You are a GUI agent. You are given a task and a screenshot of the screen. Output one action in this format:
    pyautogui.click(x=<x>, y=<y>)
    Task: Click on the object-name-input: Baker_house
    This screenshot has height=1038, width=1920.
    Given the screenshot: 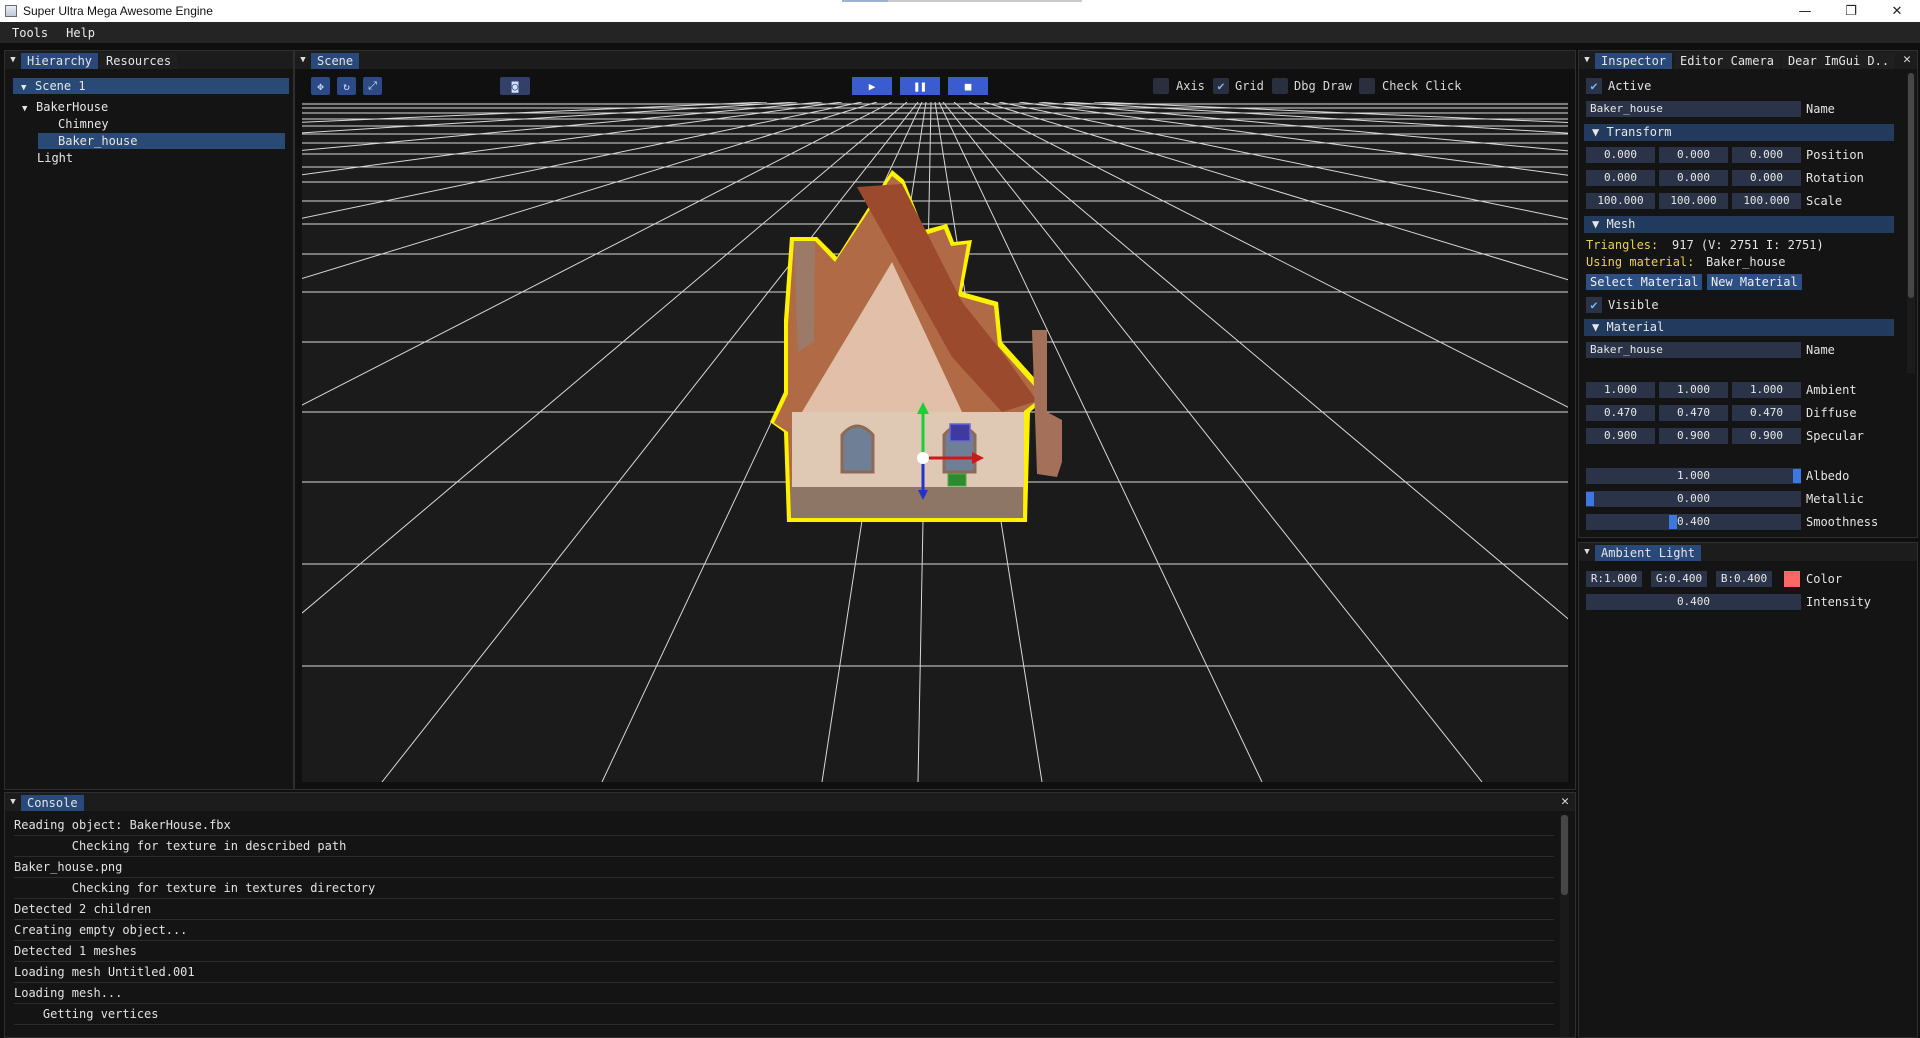 What is the action you would take?
    pyautogui.click(x=1693, y=109)
    